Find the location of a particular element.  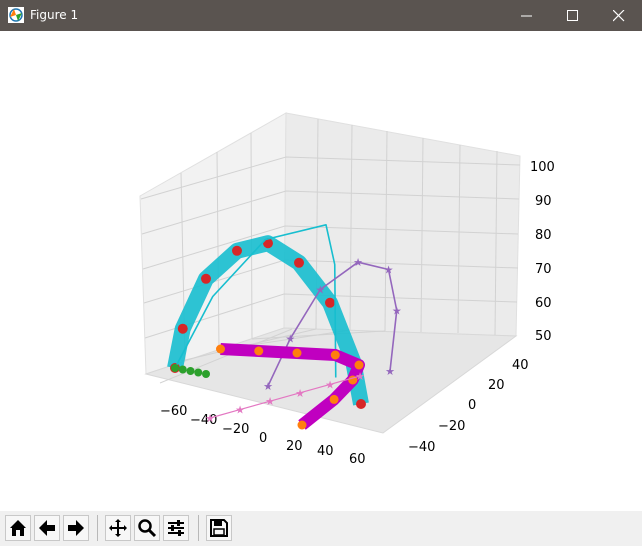

z-tick-label: 90 is located at coordinates (543, 201).